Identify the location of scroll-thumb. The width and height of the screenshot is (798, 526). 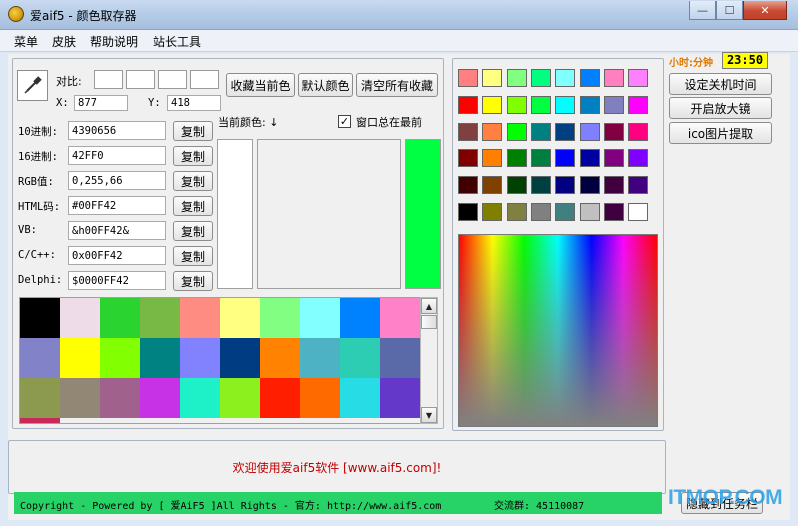
(429, 322).